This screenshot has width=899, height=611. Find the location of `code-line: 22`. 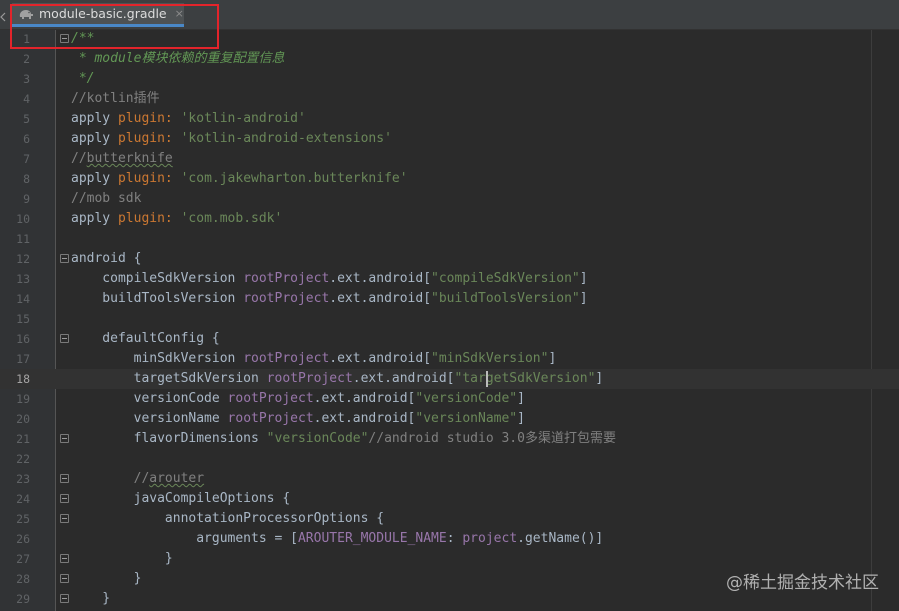

code-line: 22 is located at coordinates (449, 459).